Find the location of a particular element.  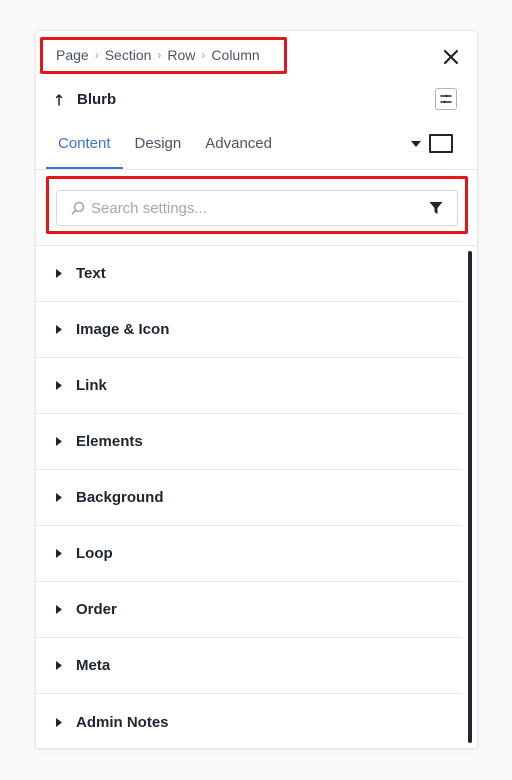

option-group-elements: Elements is located at coordinates (249, 442).